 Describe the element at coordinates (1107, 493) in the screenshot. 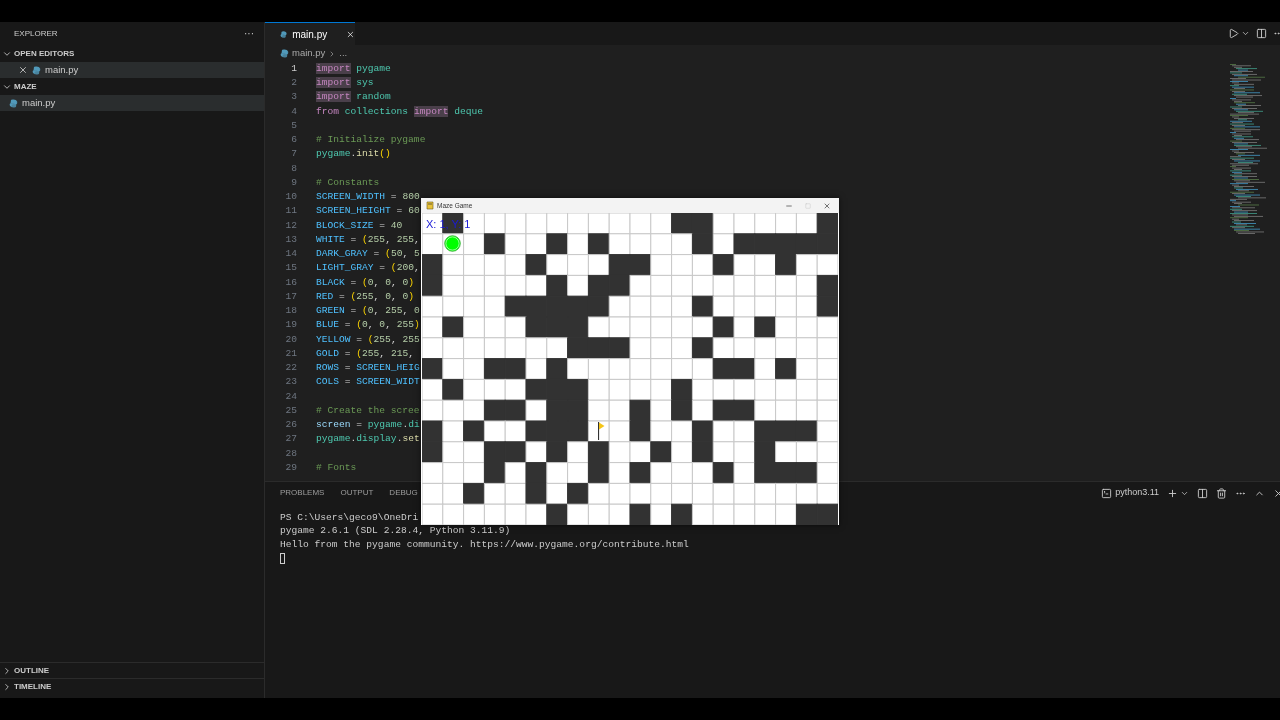

I see `terminal-icon` at that location.